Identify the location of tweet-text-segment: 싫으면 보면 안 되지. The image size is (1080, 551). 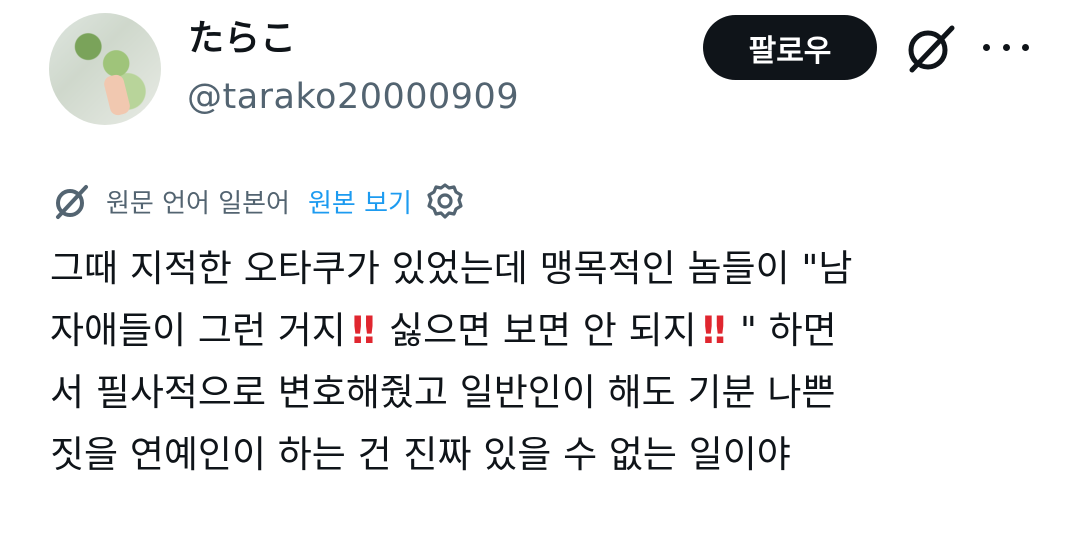
(543, 330).